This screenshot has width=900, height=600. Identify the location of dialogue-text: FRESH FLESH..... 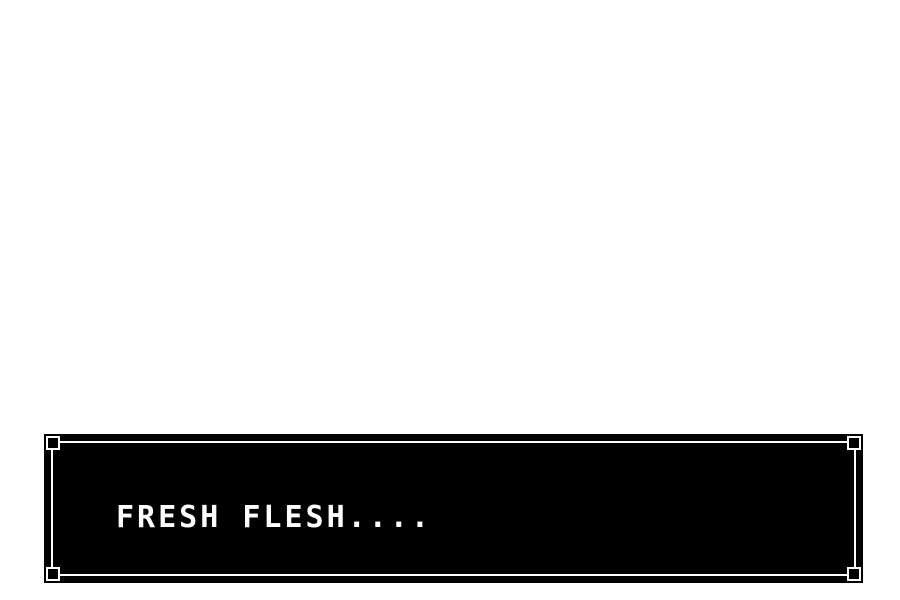
(274, 517).